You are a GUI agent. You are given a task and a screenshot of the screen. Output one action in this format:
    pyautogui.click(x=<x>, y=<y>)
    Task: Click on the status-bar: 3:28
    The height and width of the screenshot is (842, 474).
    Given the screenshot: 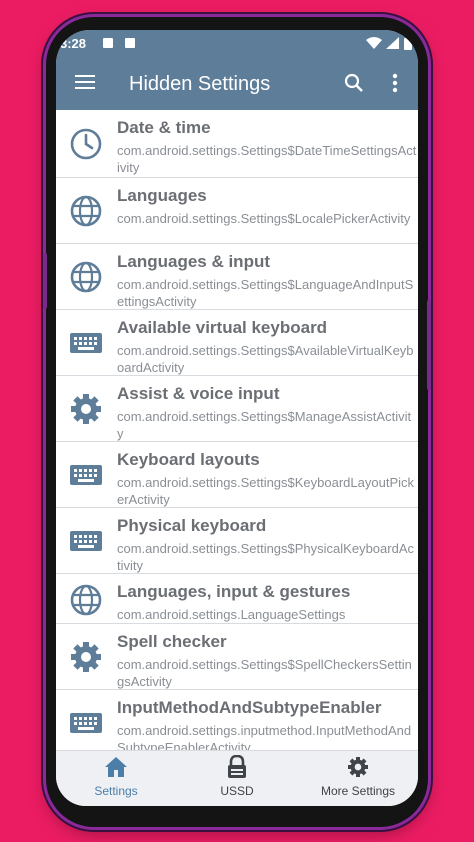 What is the action you would take?
    pyautogui.click(x=237, y=43)
    